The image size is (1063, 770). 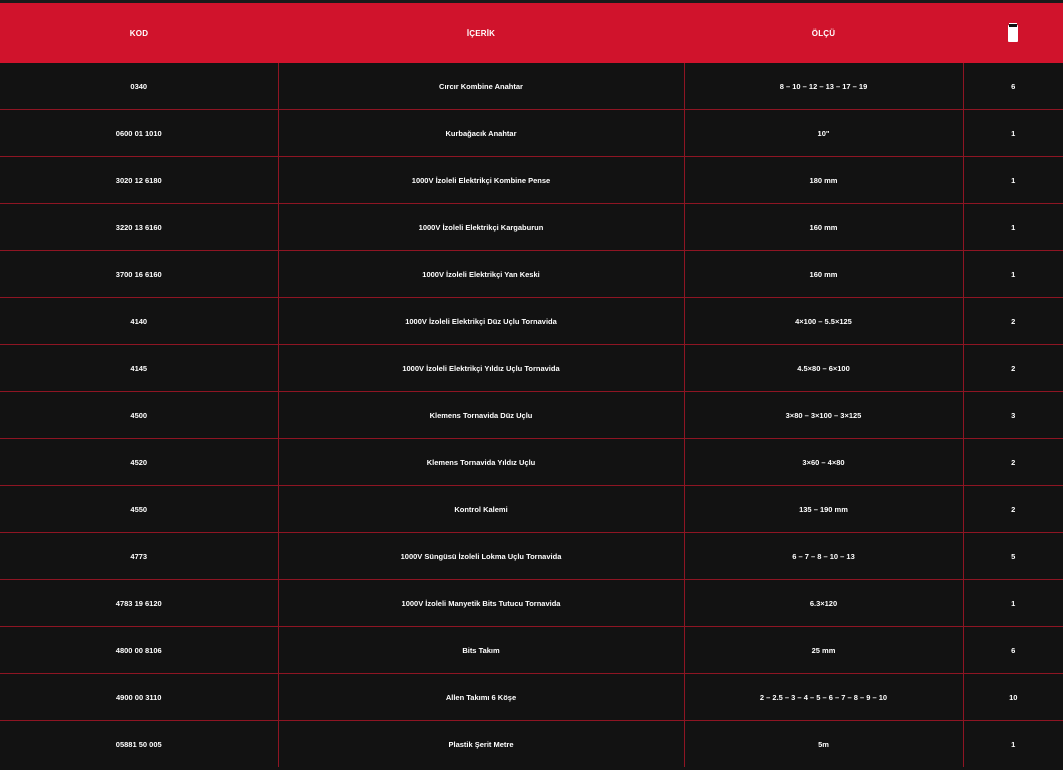 What do you see at coordinates (824, 743) in the screenshot?
I see `cell-size: 5m` at bounding box center [824, 743].